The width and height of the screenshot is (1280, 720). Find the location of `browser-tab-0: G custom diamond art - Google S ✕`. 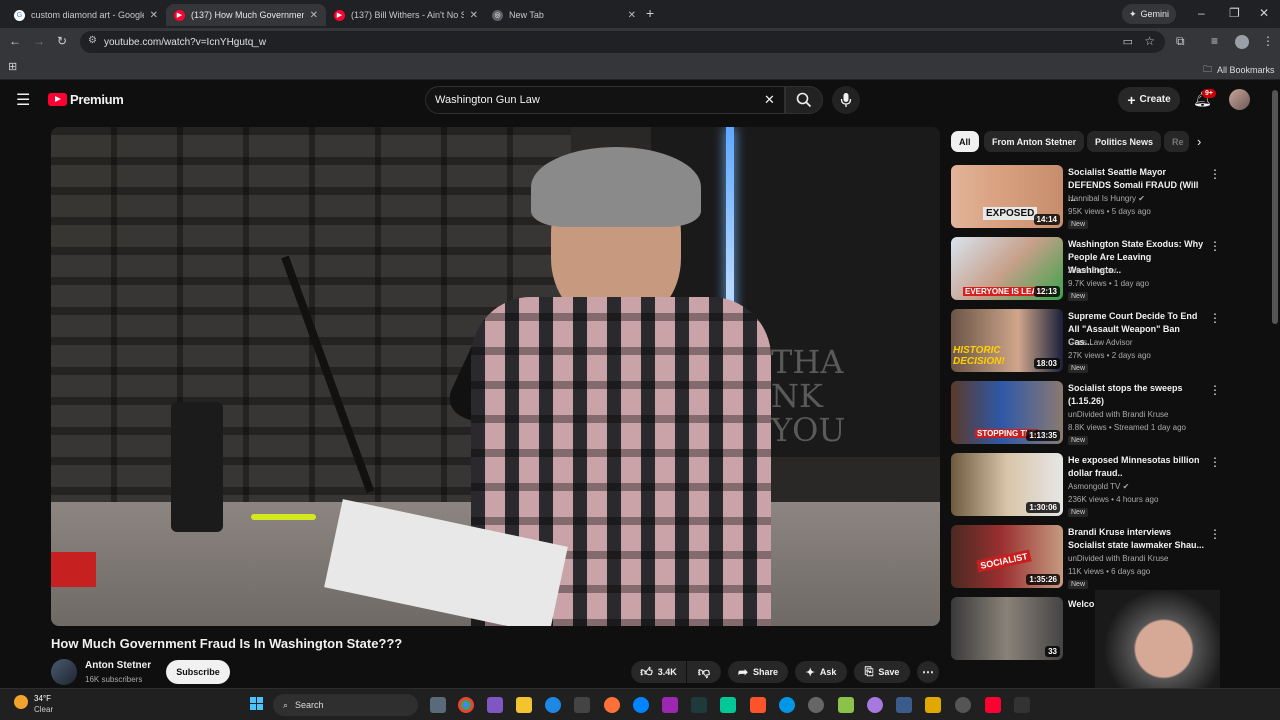

browser-tab-0: G custom diamond art - Google S ✕ is located at coordinates (86, 15).